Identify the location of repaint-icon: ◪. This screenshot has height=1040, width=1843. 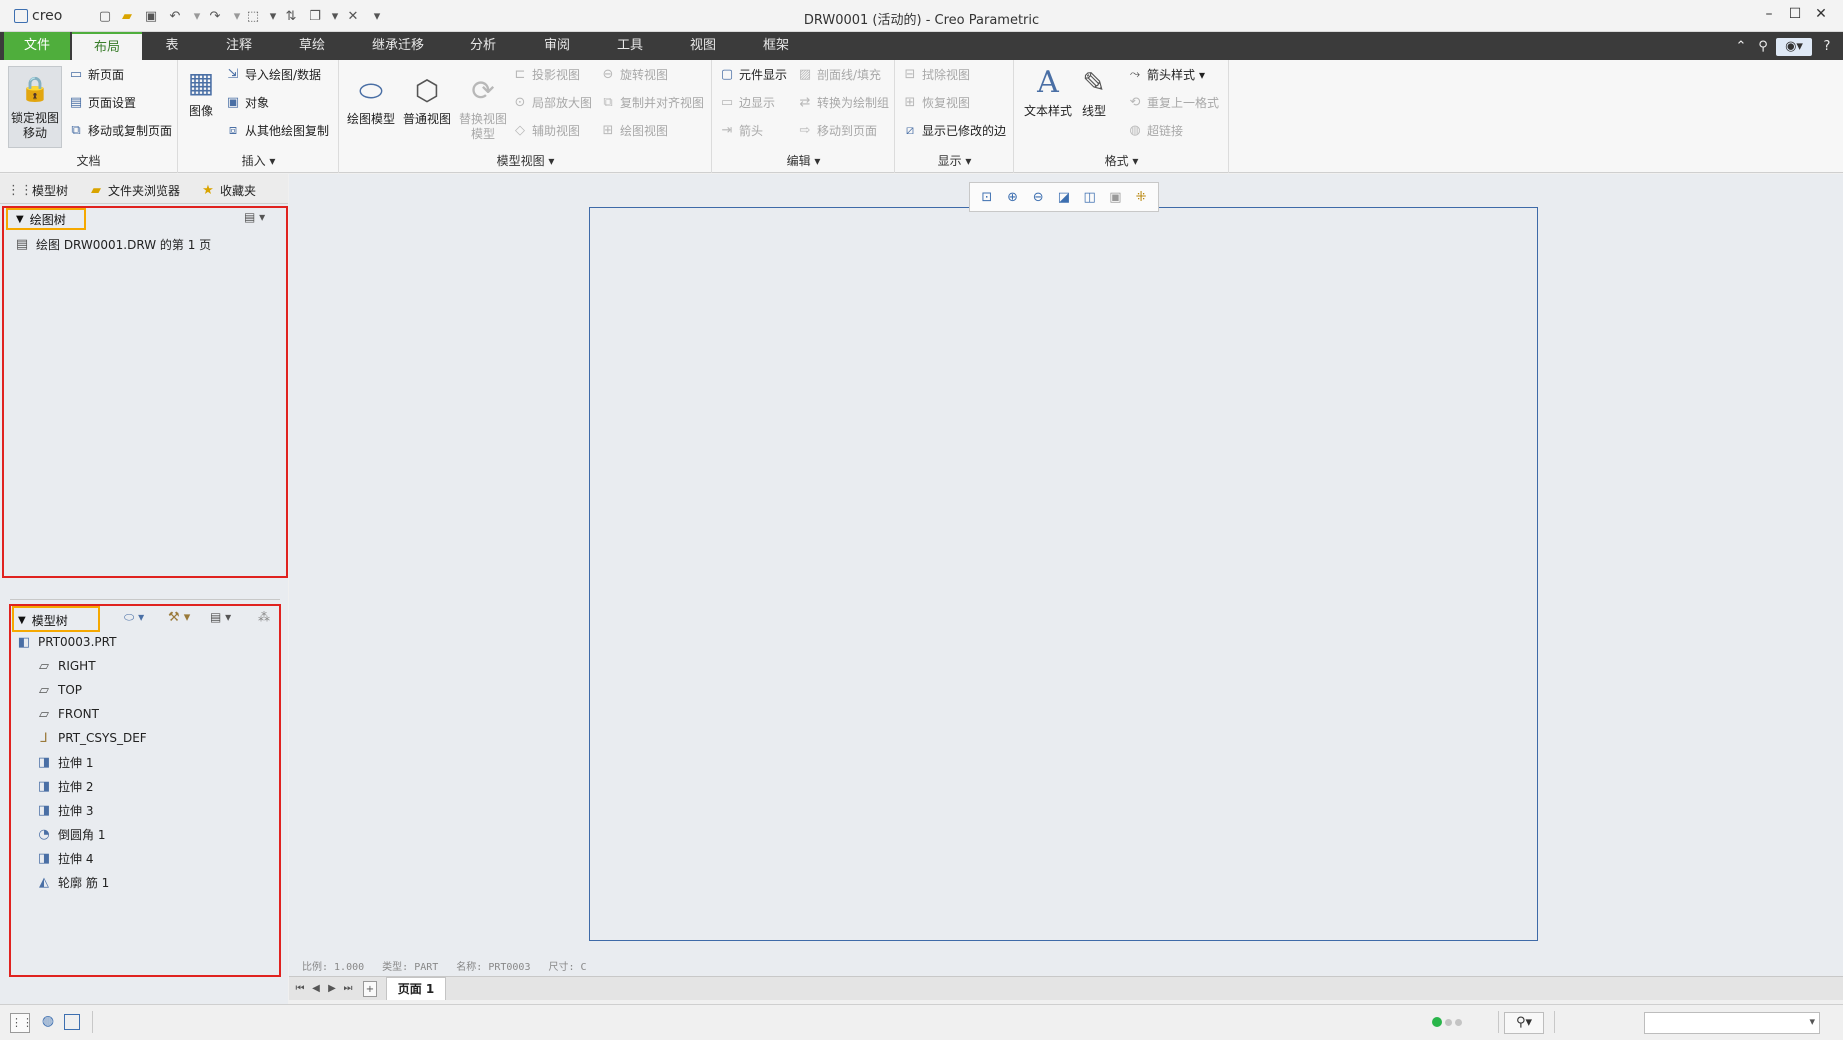
(1064, 197).